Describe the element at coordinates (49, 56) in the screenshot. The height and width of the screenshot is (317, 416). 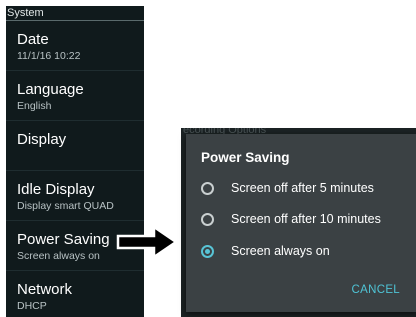
I see `setting-subtitle: 11/1/16 10:22` at that location.